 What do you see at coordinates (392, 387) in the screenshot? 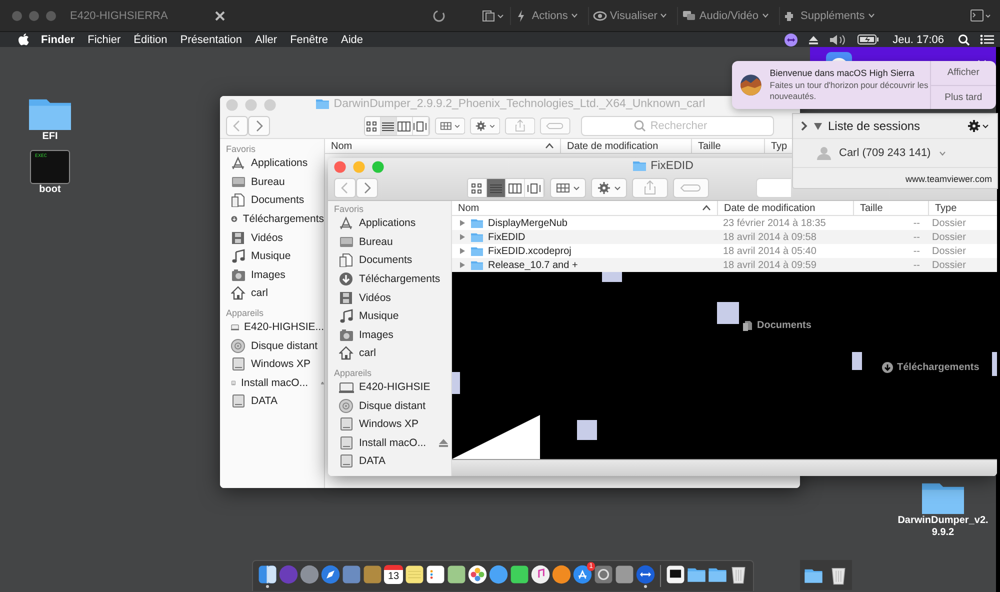
I see `sidebar-item: E420-HIGHSIE` at bounding box center [392, 387].